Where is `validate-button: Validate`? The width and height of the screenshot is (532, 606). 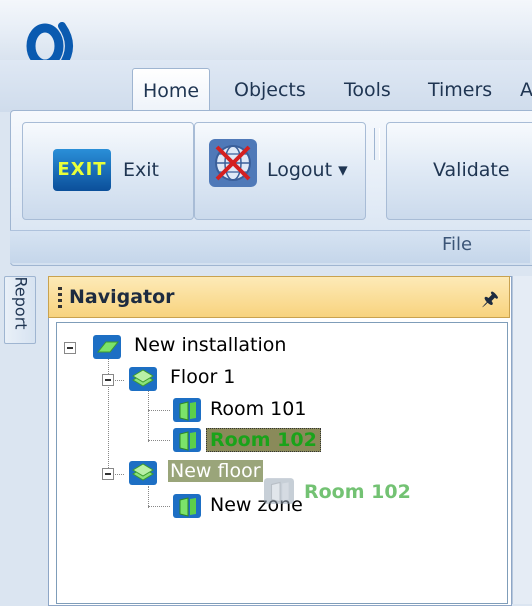
validate-button: Validate is located at coordinates (459, 171).